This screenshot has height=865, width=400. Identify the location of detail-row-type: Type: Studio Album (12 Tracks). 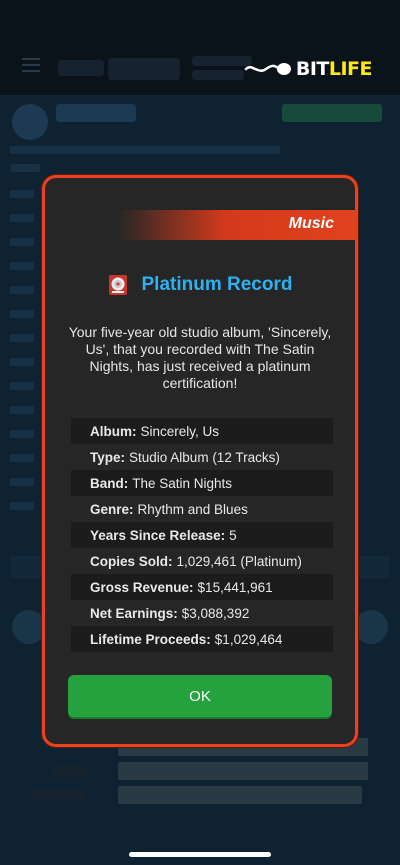
(202, 457).